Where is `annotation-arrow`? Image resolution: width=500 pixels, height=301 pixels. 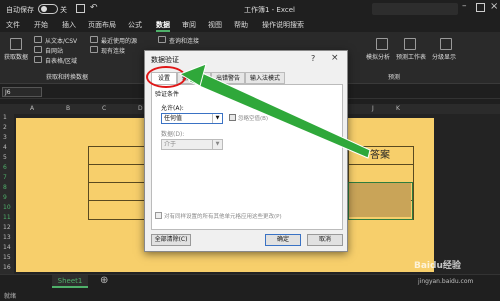 annotation-arrow is located at coordinates (274, 111).